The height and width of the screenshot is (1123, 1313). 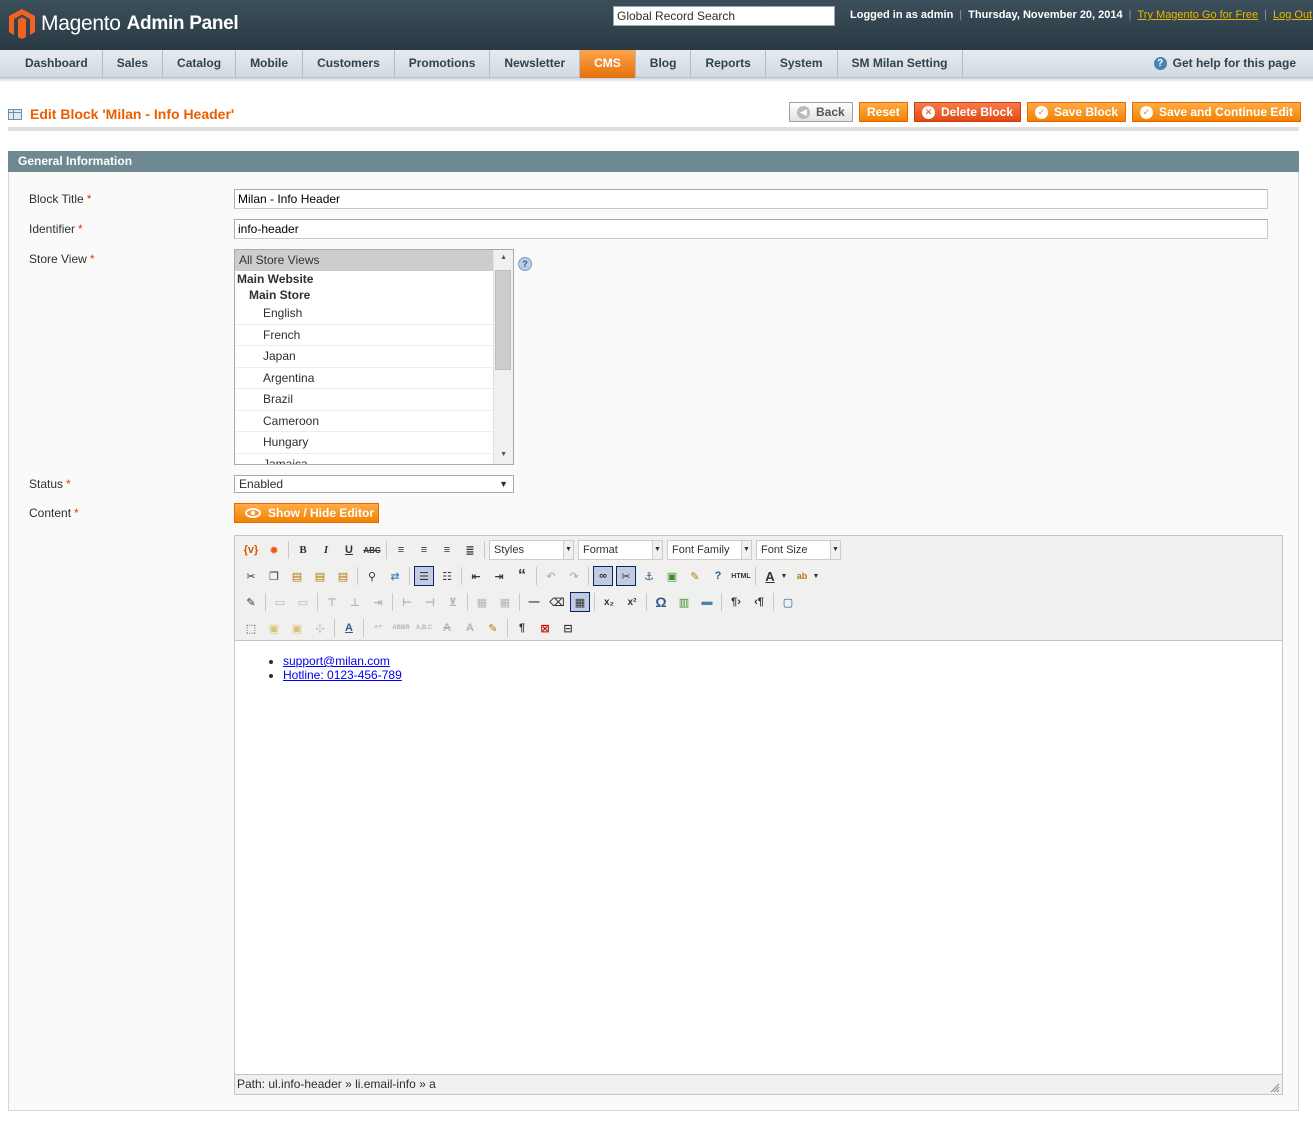 What do you see at coordinates (684, 602) in the screenshot?
I see `media-icon: ▥` at bounding box center [684, 602].